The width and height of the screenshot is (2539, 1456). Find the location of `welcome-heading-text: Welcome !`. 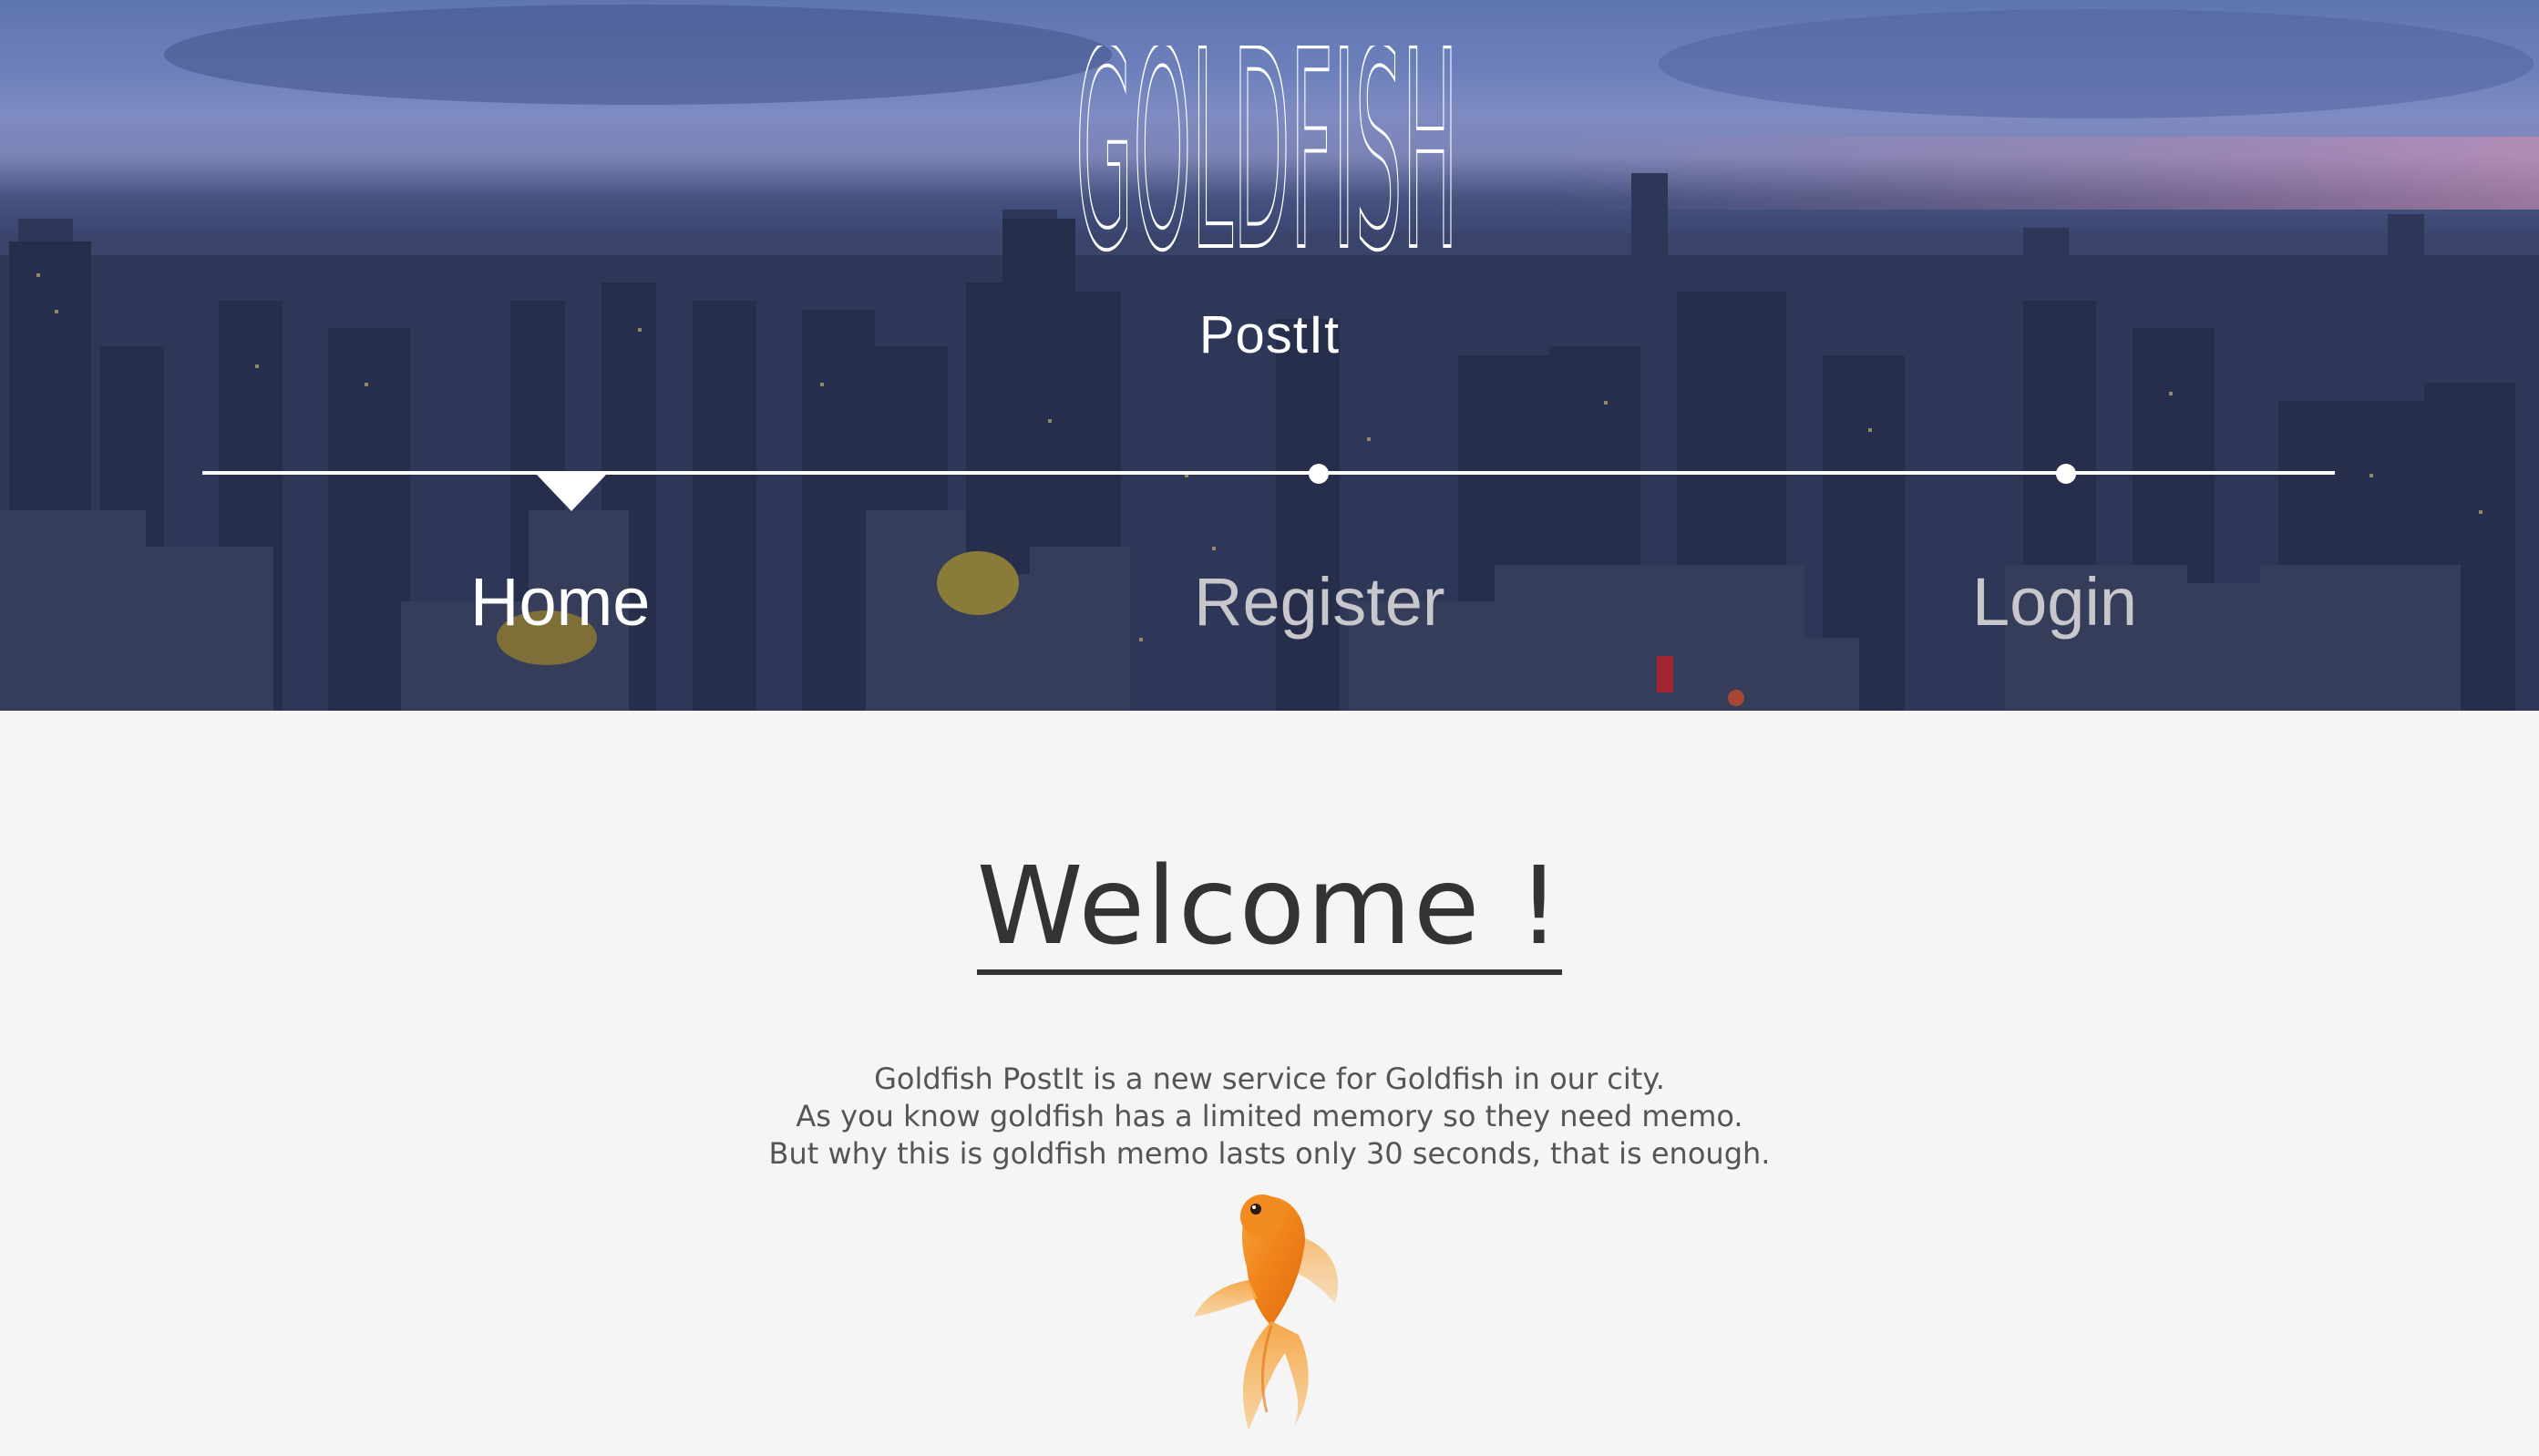

welcome-heading-text: Welcome ! is located at coordinates (1269, 910).